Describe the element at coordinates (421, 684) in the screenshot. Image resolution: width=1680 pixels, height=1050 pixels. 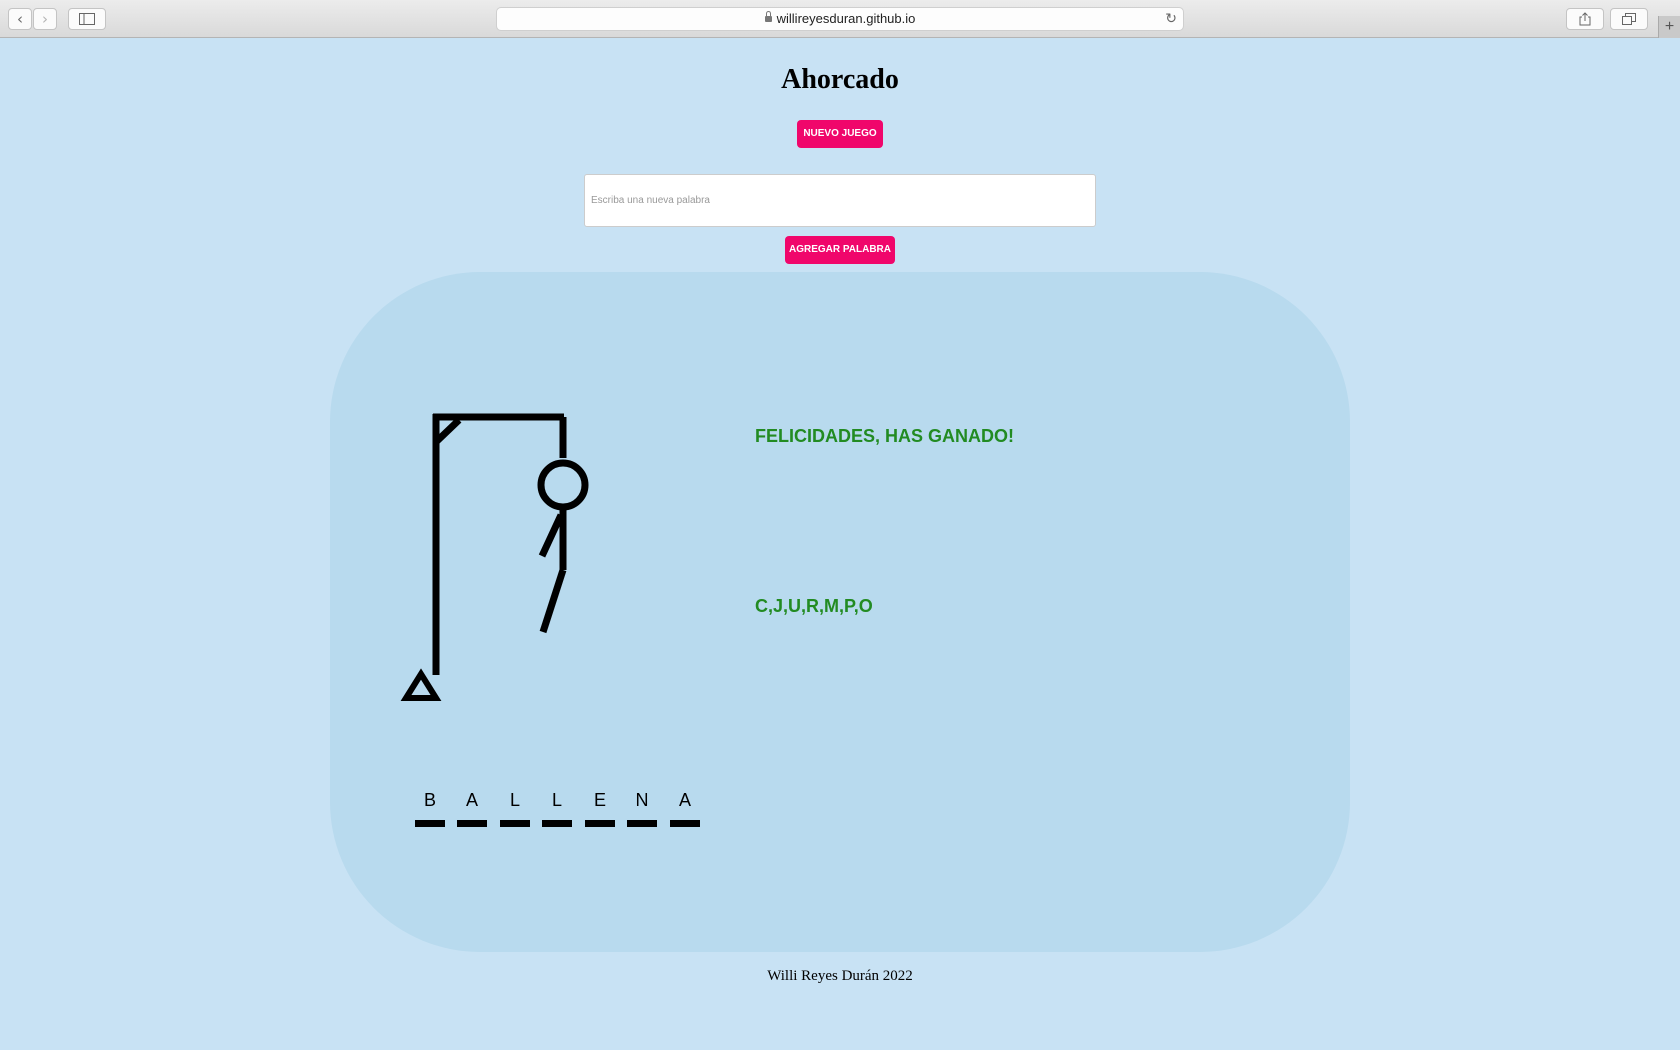
I see `gallows-base` at that location.